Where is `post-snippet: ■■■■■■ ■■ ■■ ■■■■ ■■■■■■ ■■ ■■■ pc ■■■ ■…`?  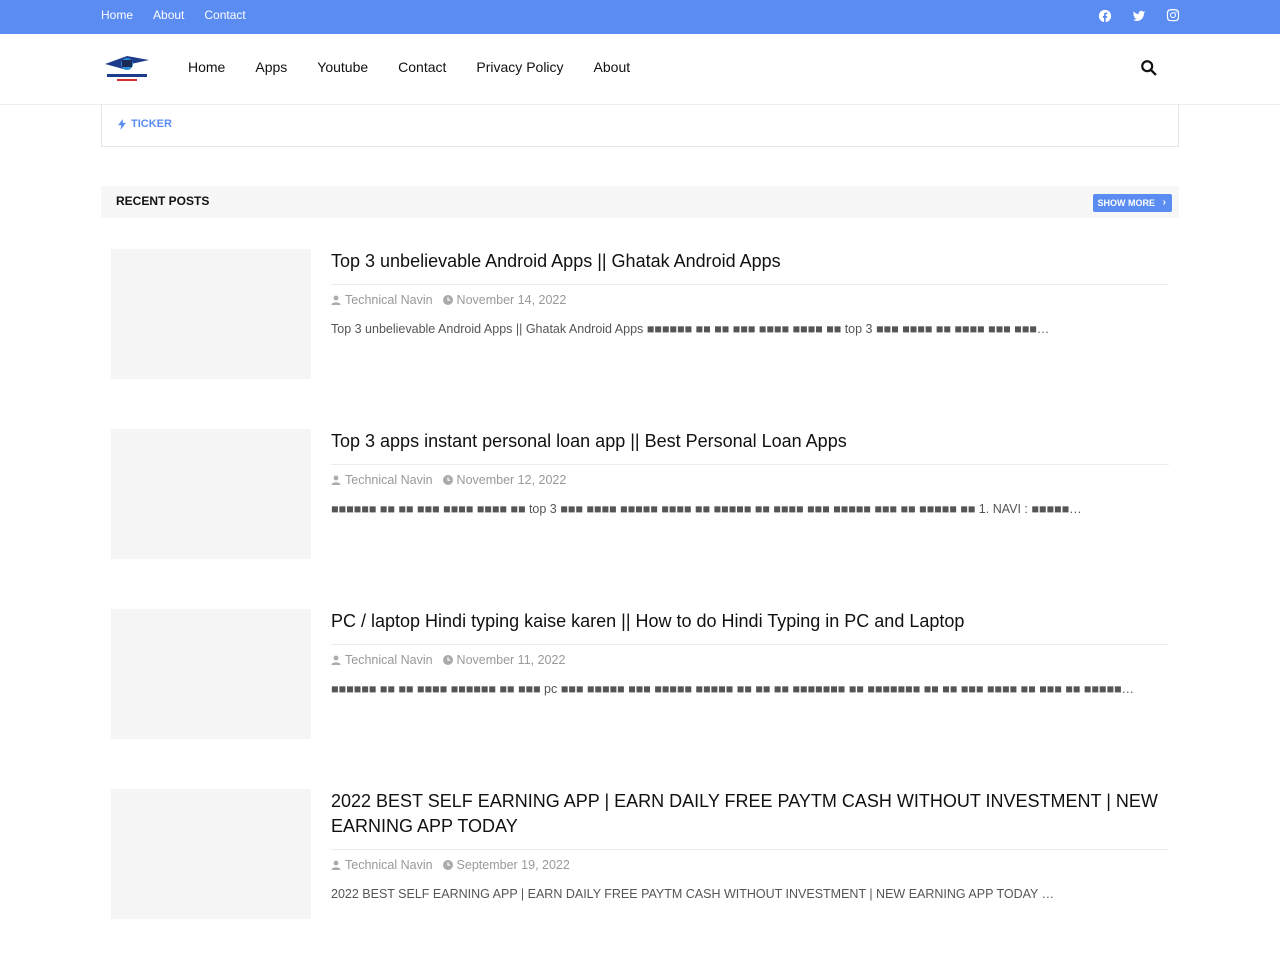 post-snippet: ■■■■■■ ■■ ■■ ■■■■ ■■■■■■ ■■ ■■■ pc ■■■ ■… is located at coordinates (733, 689).